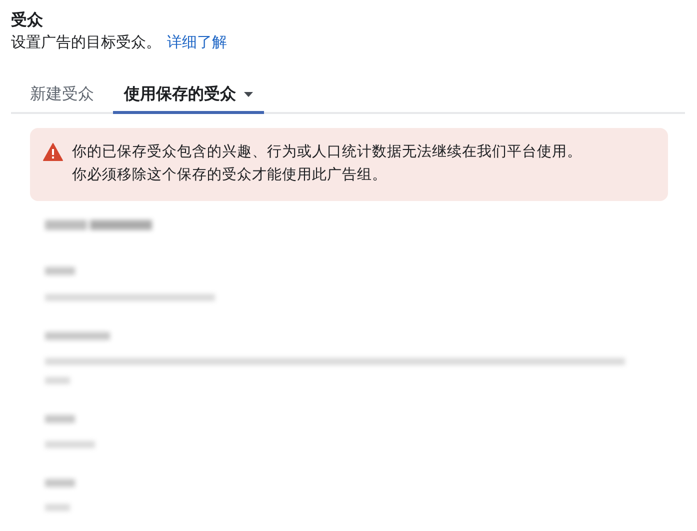  What do you see at coordinates (327, 152) in the screenshot?
I see `alert-message: 你的已保存受众包含的兴趣、行为或人口统计数据无法继续在我们平台使用。` at bounding box center [327, 152].